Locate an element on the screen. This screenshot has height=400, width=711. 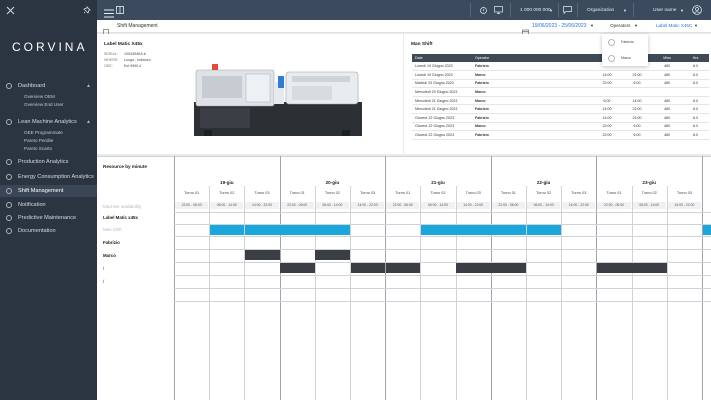
turn-header: Turno 03 is located at coordinates (368, 193).